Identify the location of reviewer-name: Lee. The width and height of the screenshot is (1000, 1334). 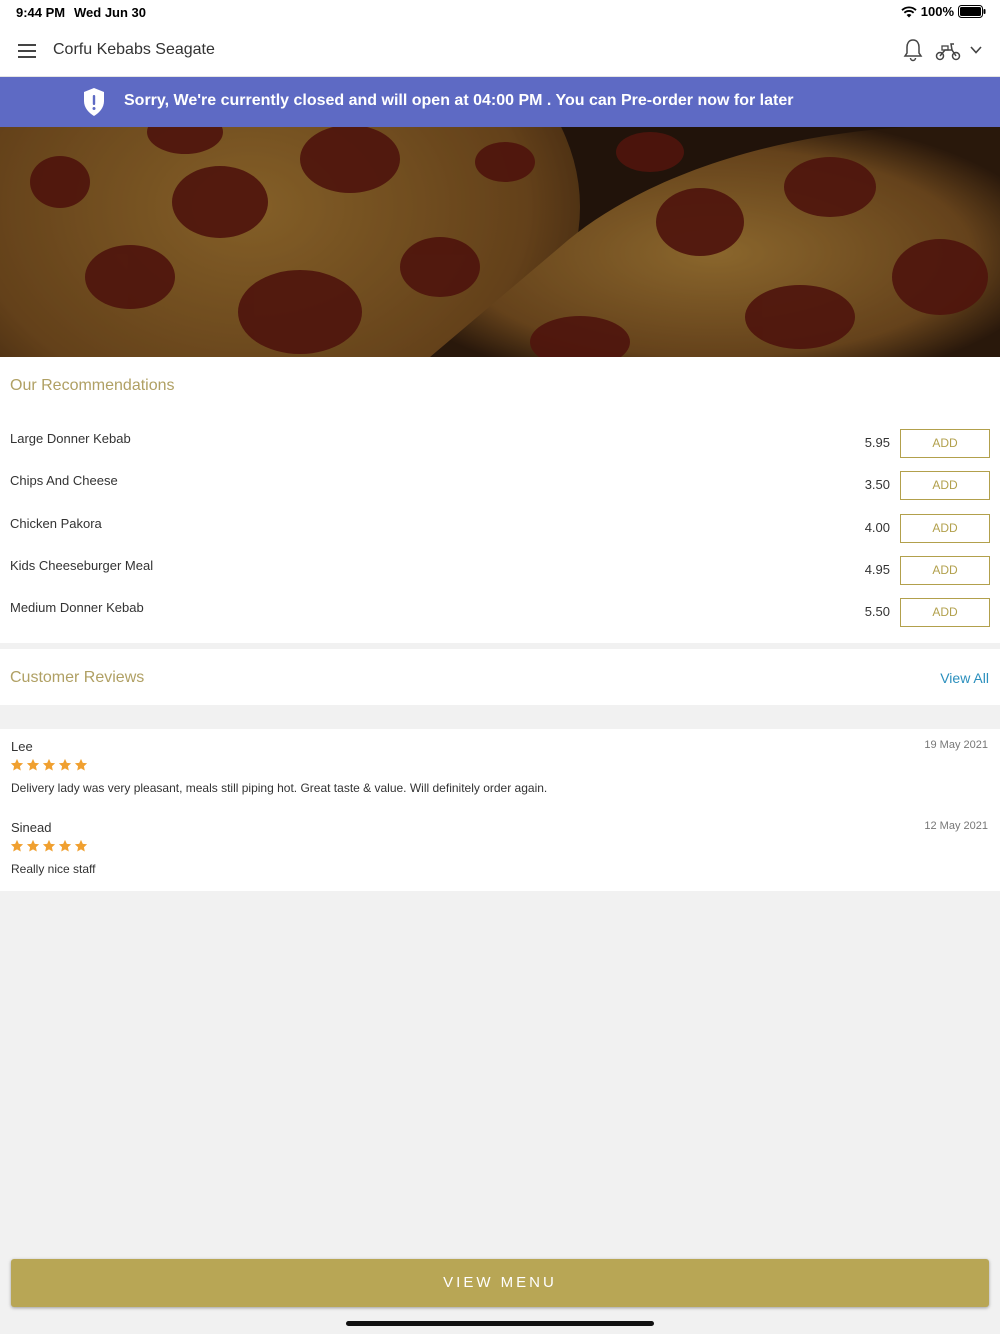
(22, 746).